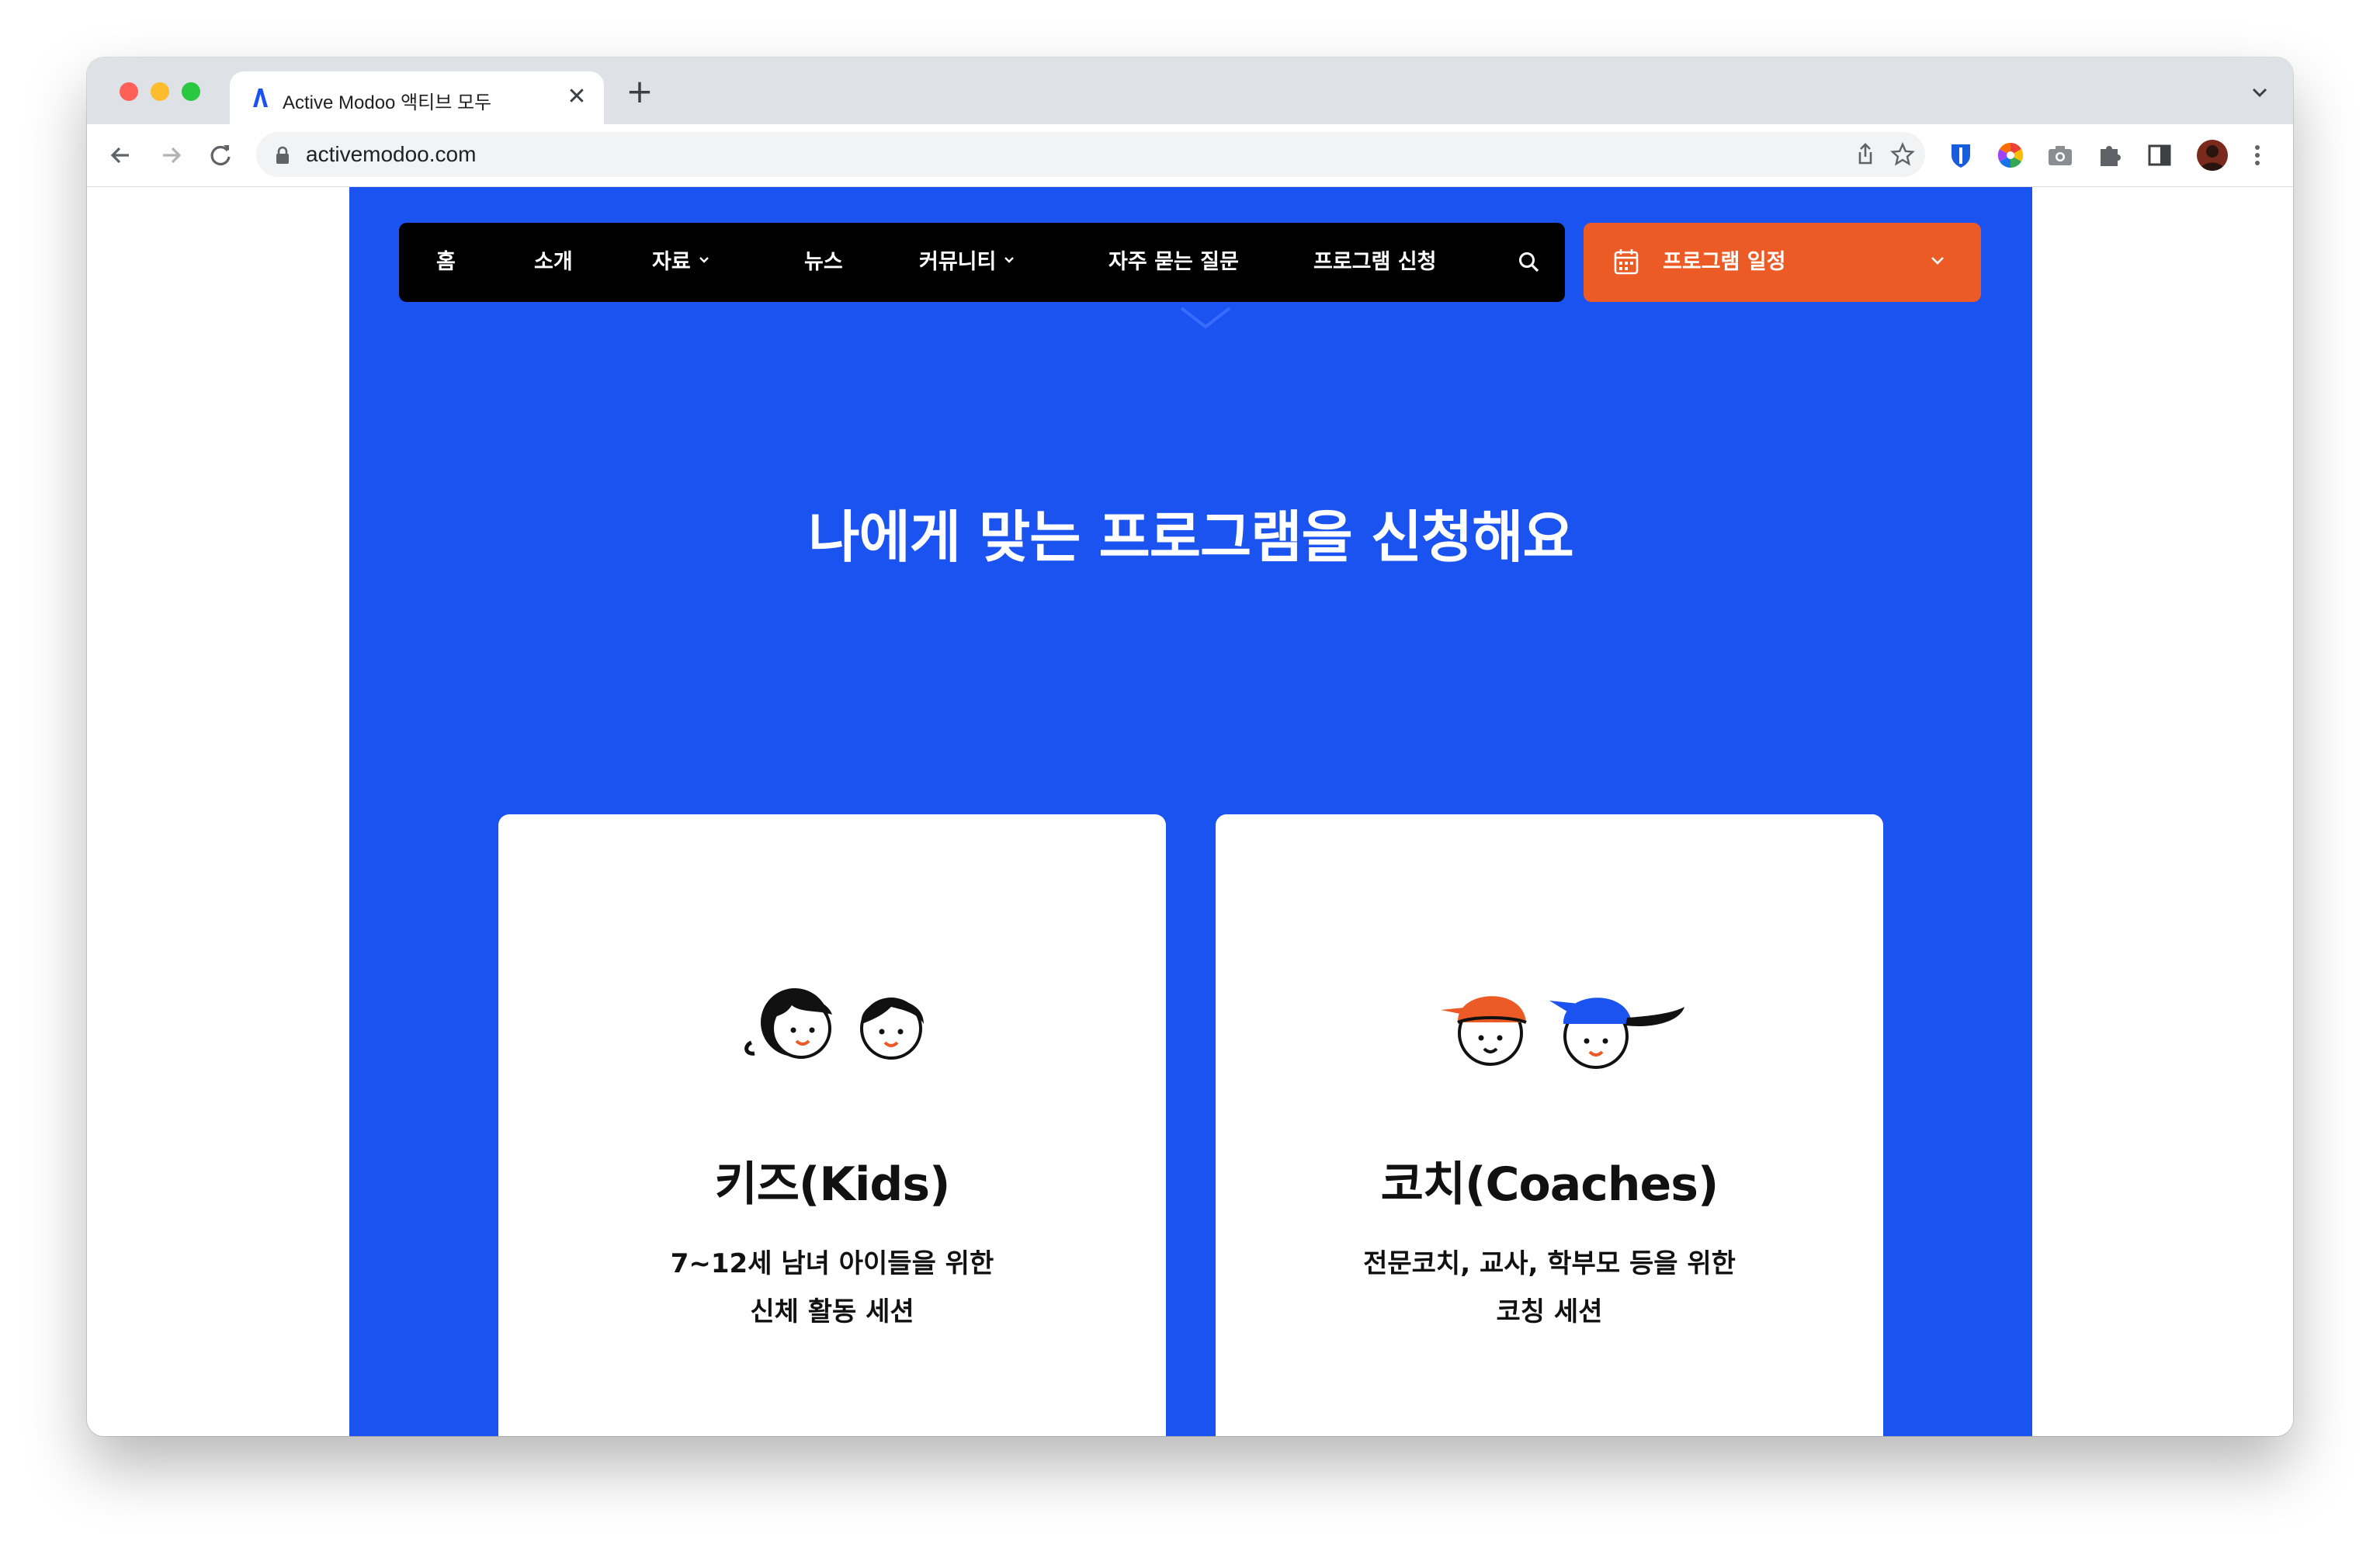  What do you see at coordinates (191, 92) in the screenshot?
I see `fullscreen-window-button` at bounding box center [191, 92].